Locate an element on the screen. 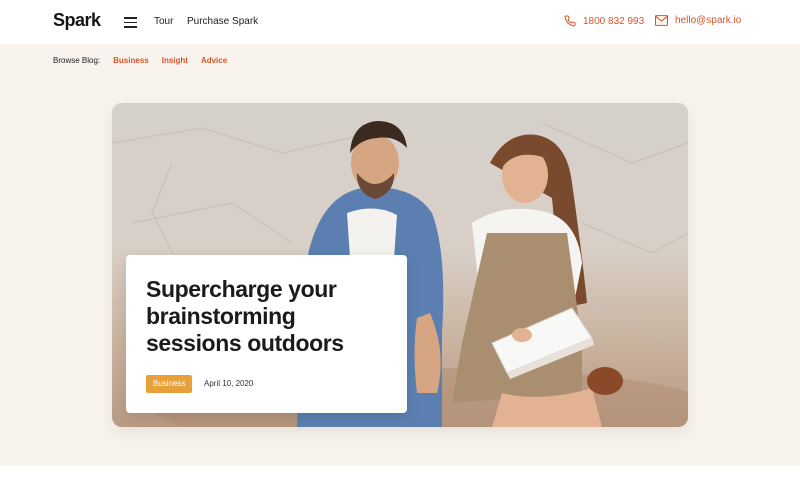 This screenshot has width=800, height=500. woman-figure is located at coordinates (537, 280).